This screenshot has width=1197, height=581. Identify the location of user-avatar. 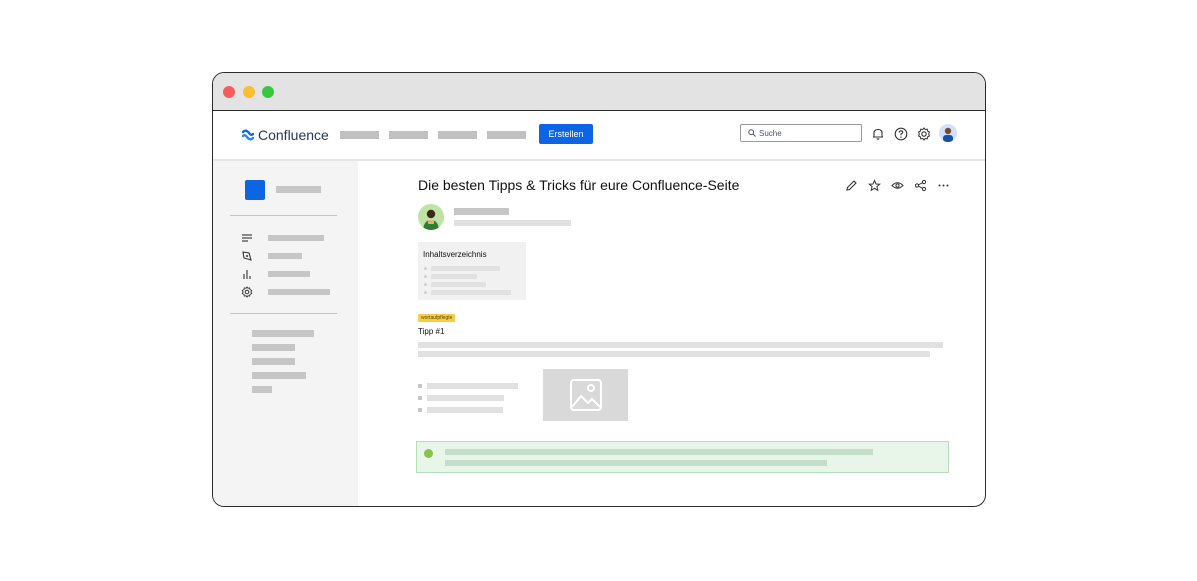
(948, 133).